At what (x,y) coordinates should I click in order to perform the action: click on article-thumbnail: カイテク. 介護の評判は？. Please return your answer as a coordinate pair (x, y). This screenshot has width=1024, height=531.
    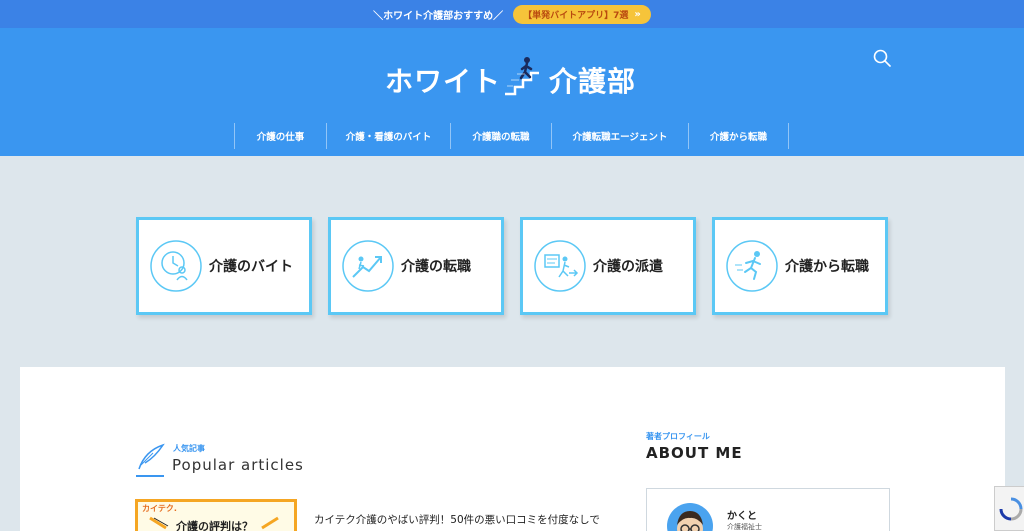
    Looking at the image, I should click on (216, 515).